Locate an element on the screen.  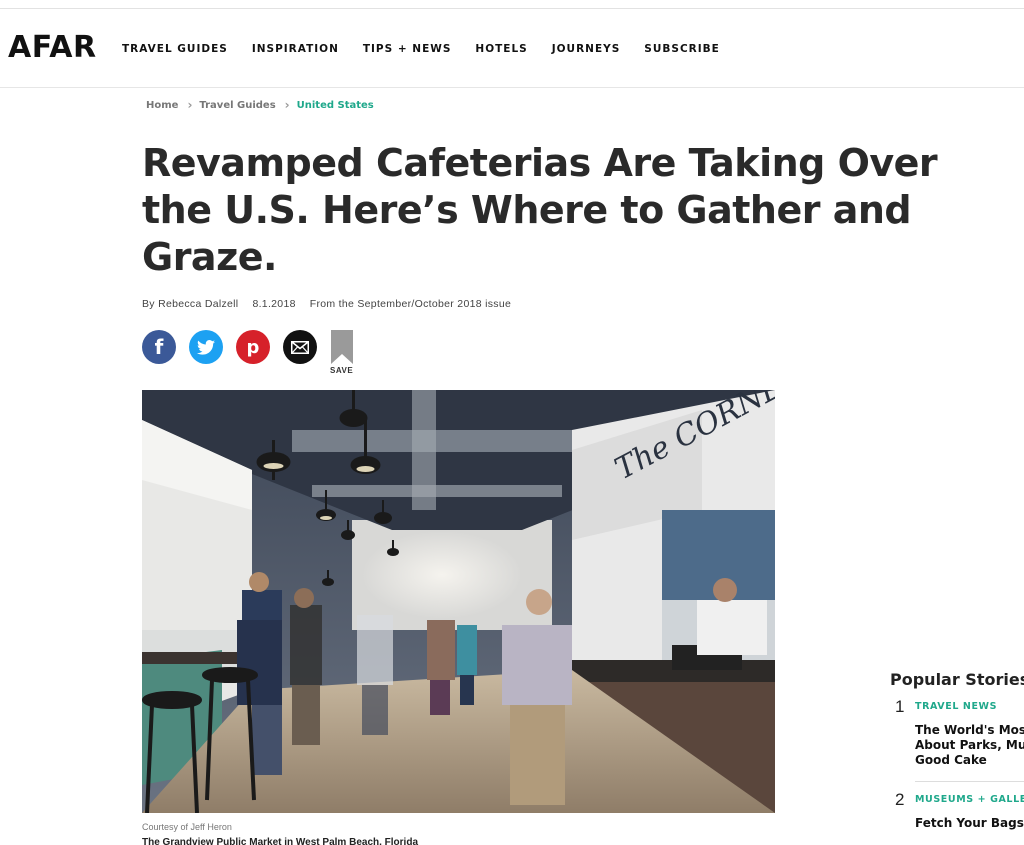
twitter-share-button is located at coordinates (206, 347).